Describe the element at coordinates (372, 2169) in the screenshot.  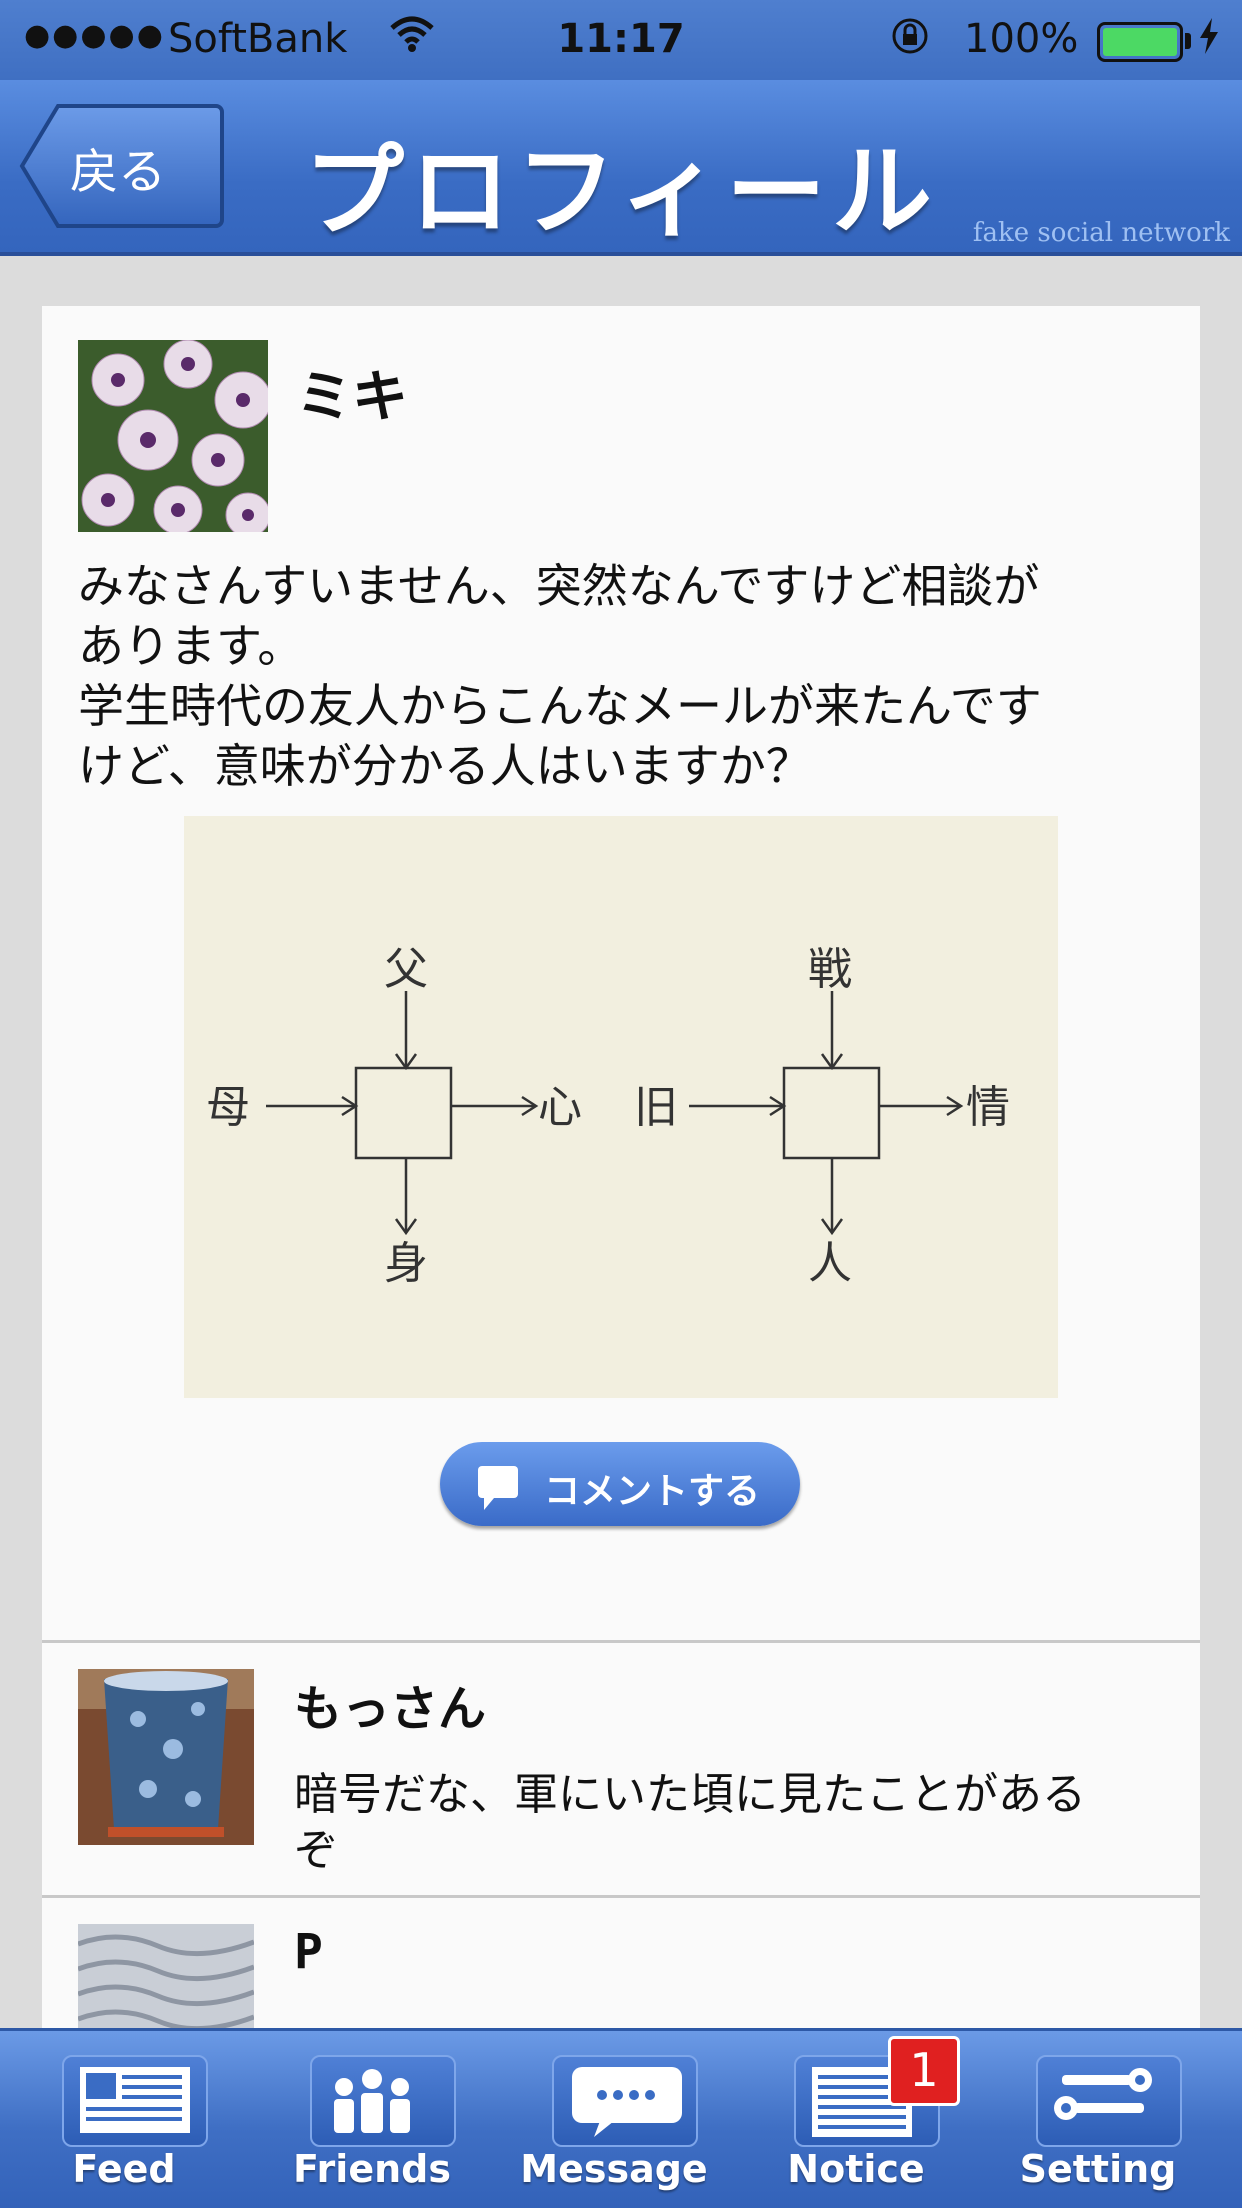
I see `tab-friends-label: Friends` at that location.